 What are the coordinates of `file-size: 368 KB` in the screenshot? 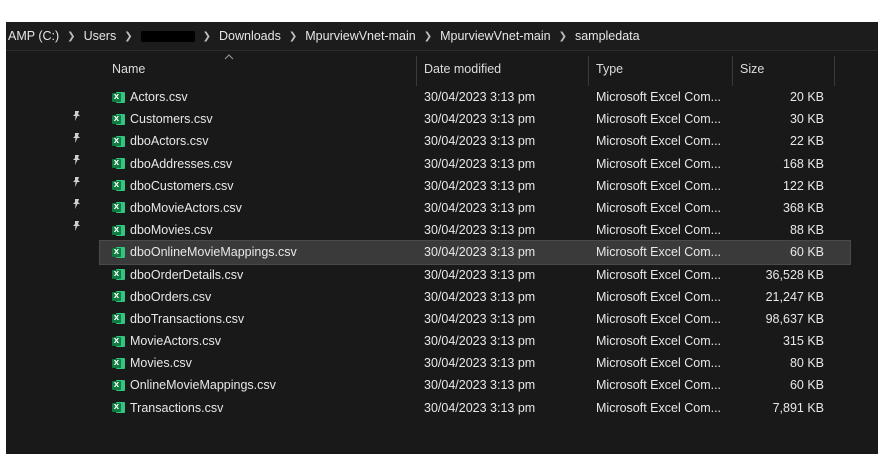 It's located at (803, 207).